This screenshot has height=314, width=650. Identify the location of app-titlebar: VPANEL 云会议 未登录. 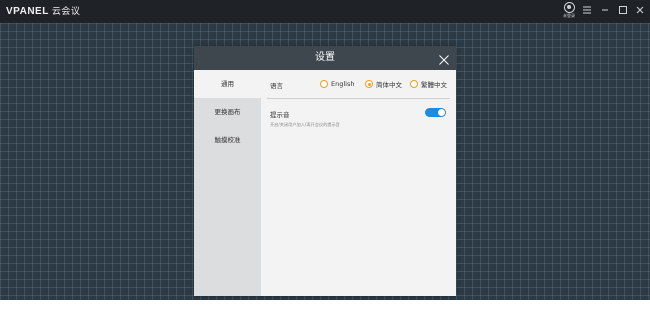
(325, 11).